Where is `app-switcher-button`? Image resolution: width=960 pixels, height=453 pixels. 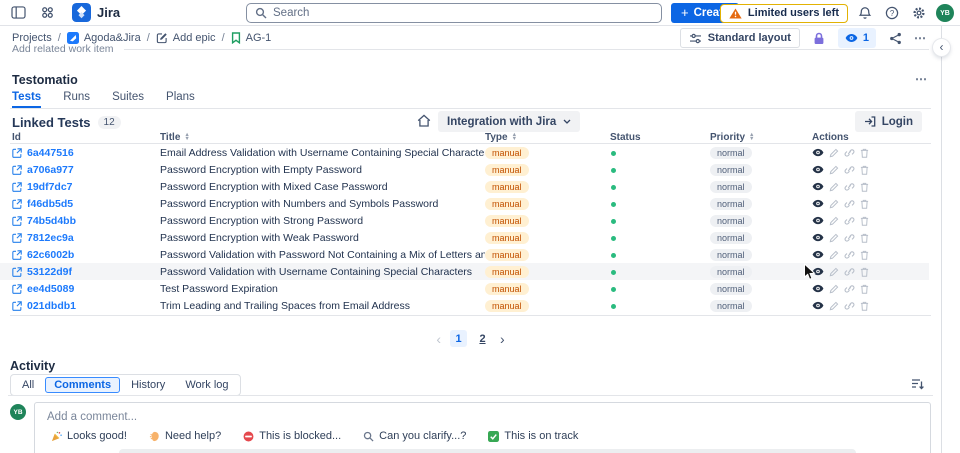 app-switcher-button is located at coordinates (47, 13).